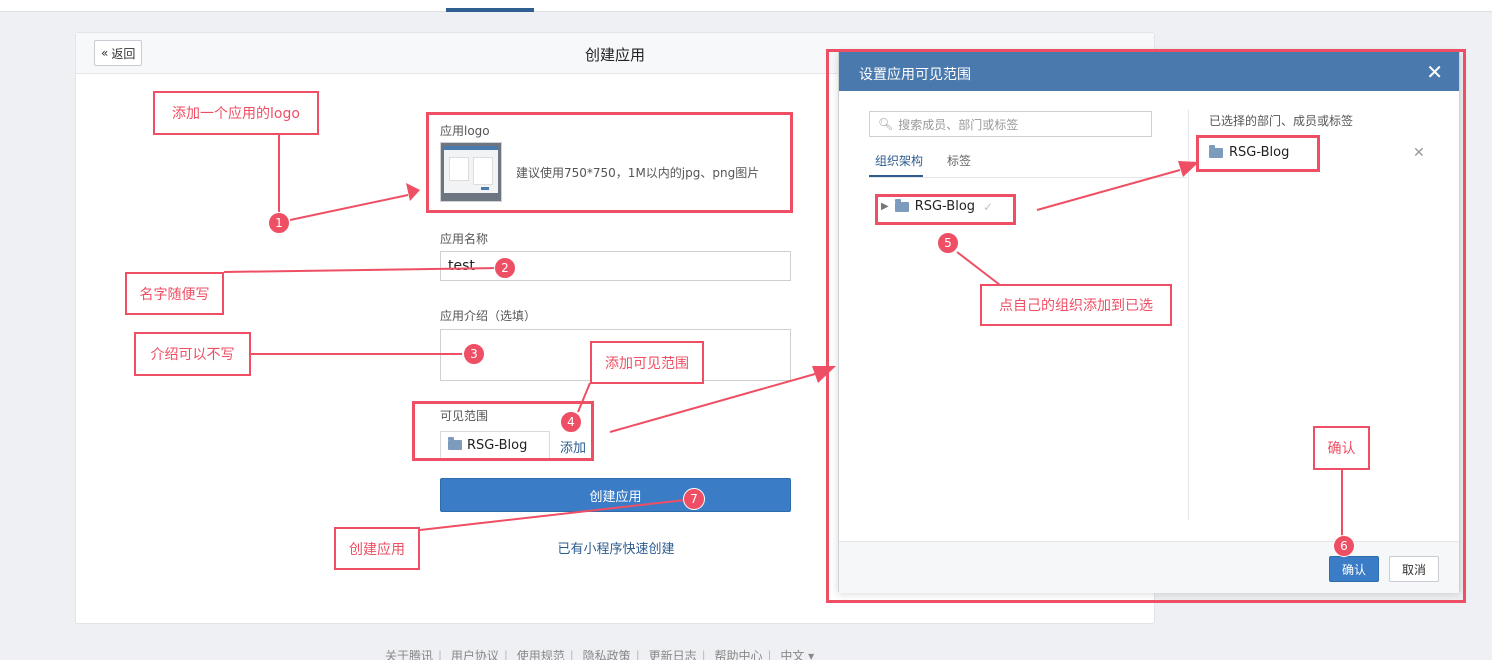 The height and width of the screenshot is (660, 1492). I want to click on footer-link-rules: 使用规范, so click(541, 654).